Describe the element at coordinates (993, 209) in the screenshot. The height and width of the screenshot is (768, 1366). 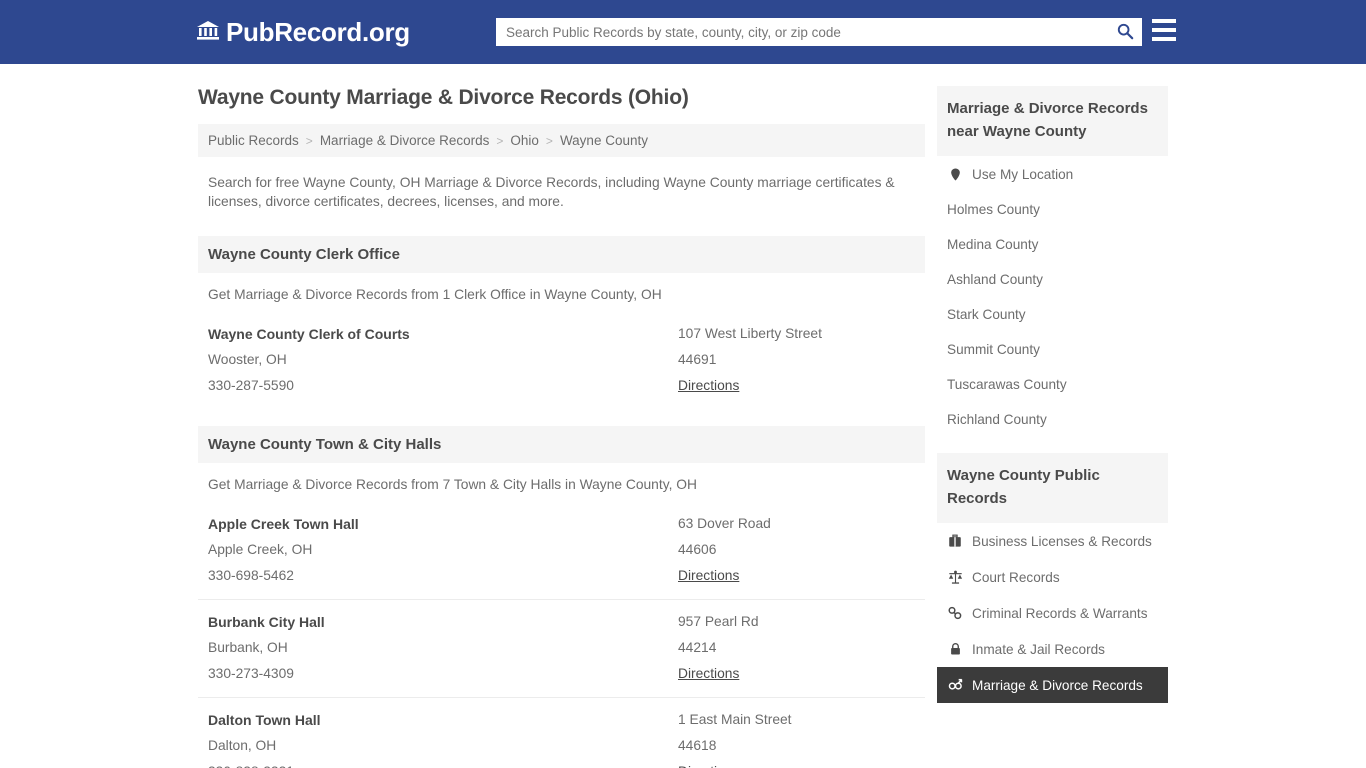
I see `sidebar-item-label: Holmes County` at that location.